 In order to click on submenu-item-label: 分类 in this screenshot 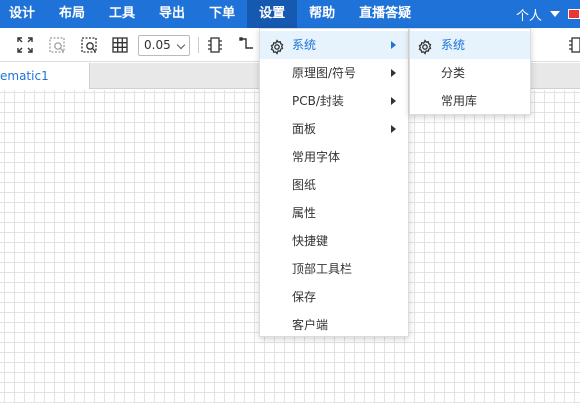, I will do `click(453, 73)`.